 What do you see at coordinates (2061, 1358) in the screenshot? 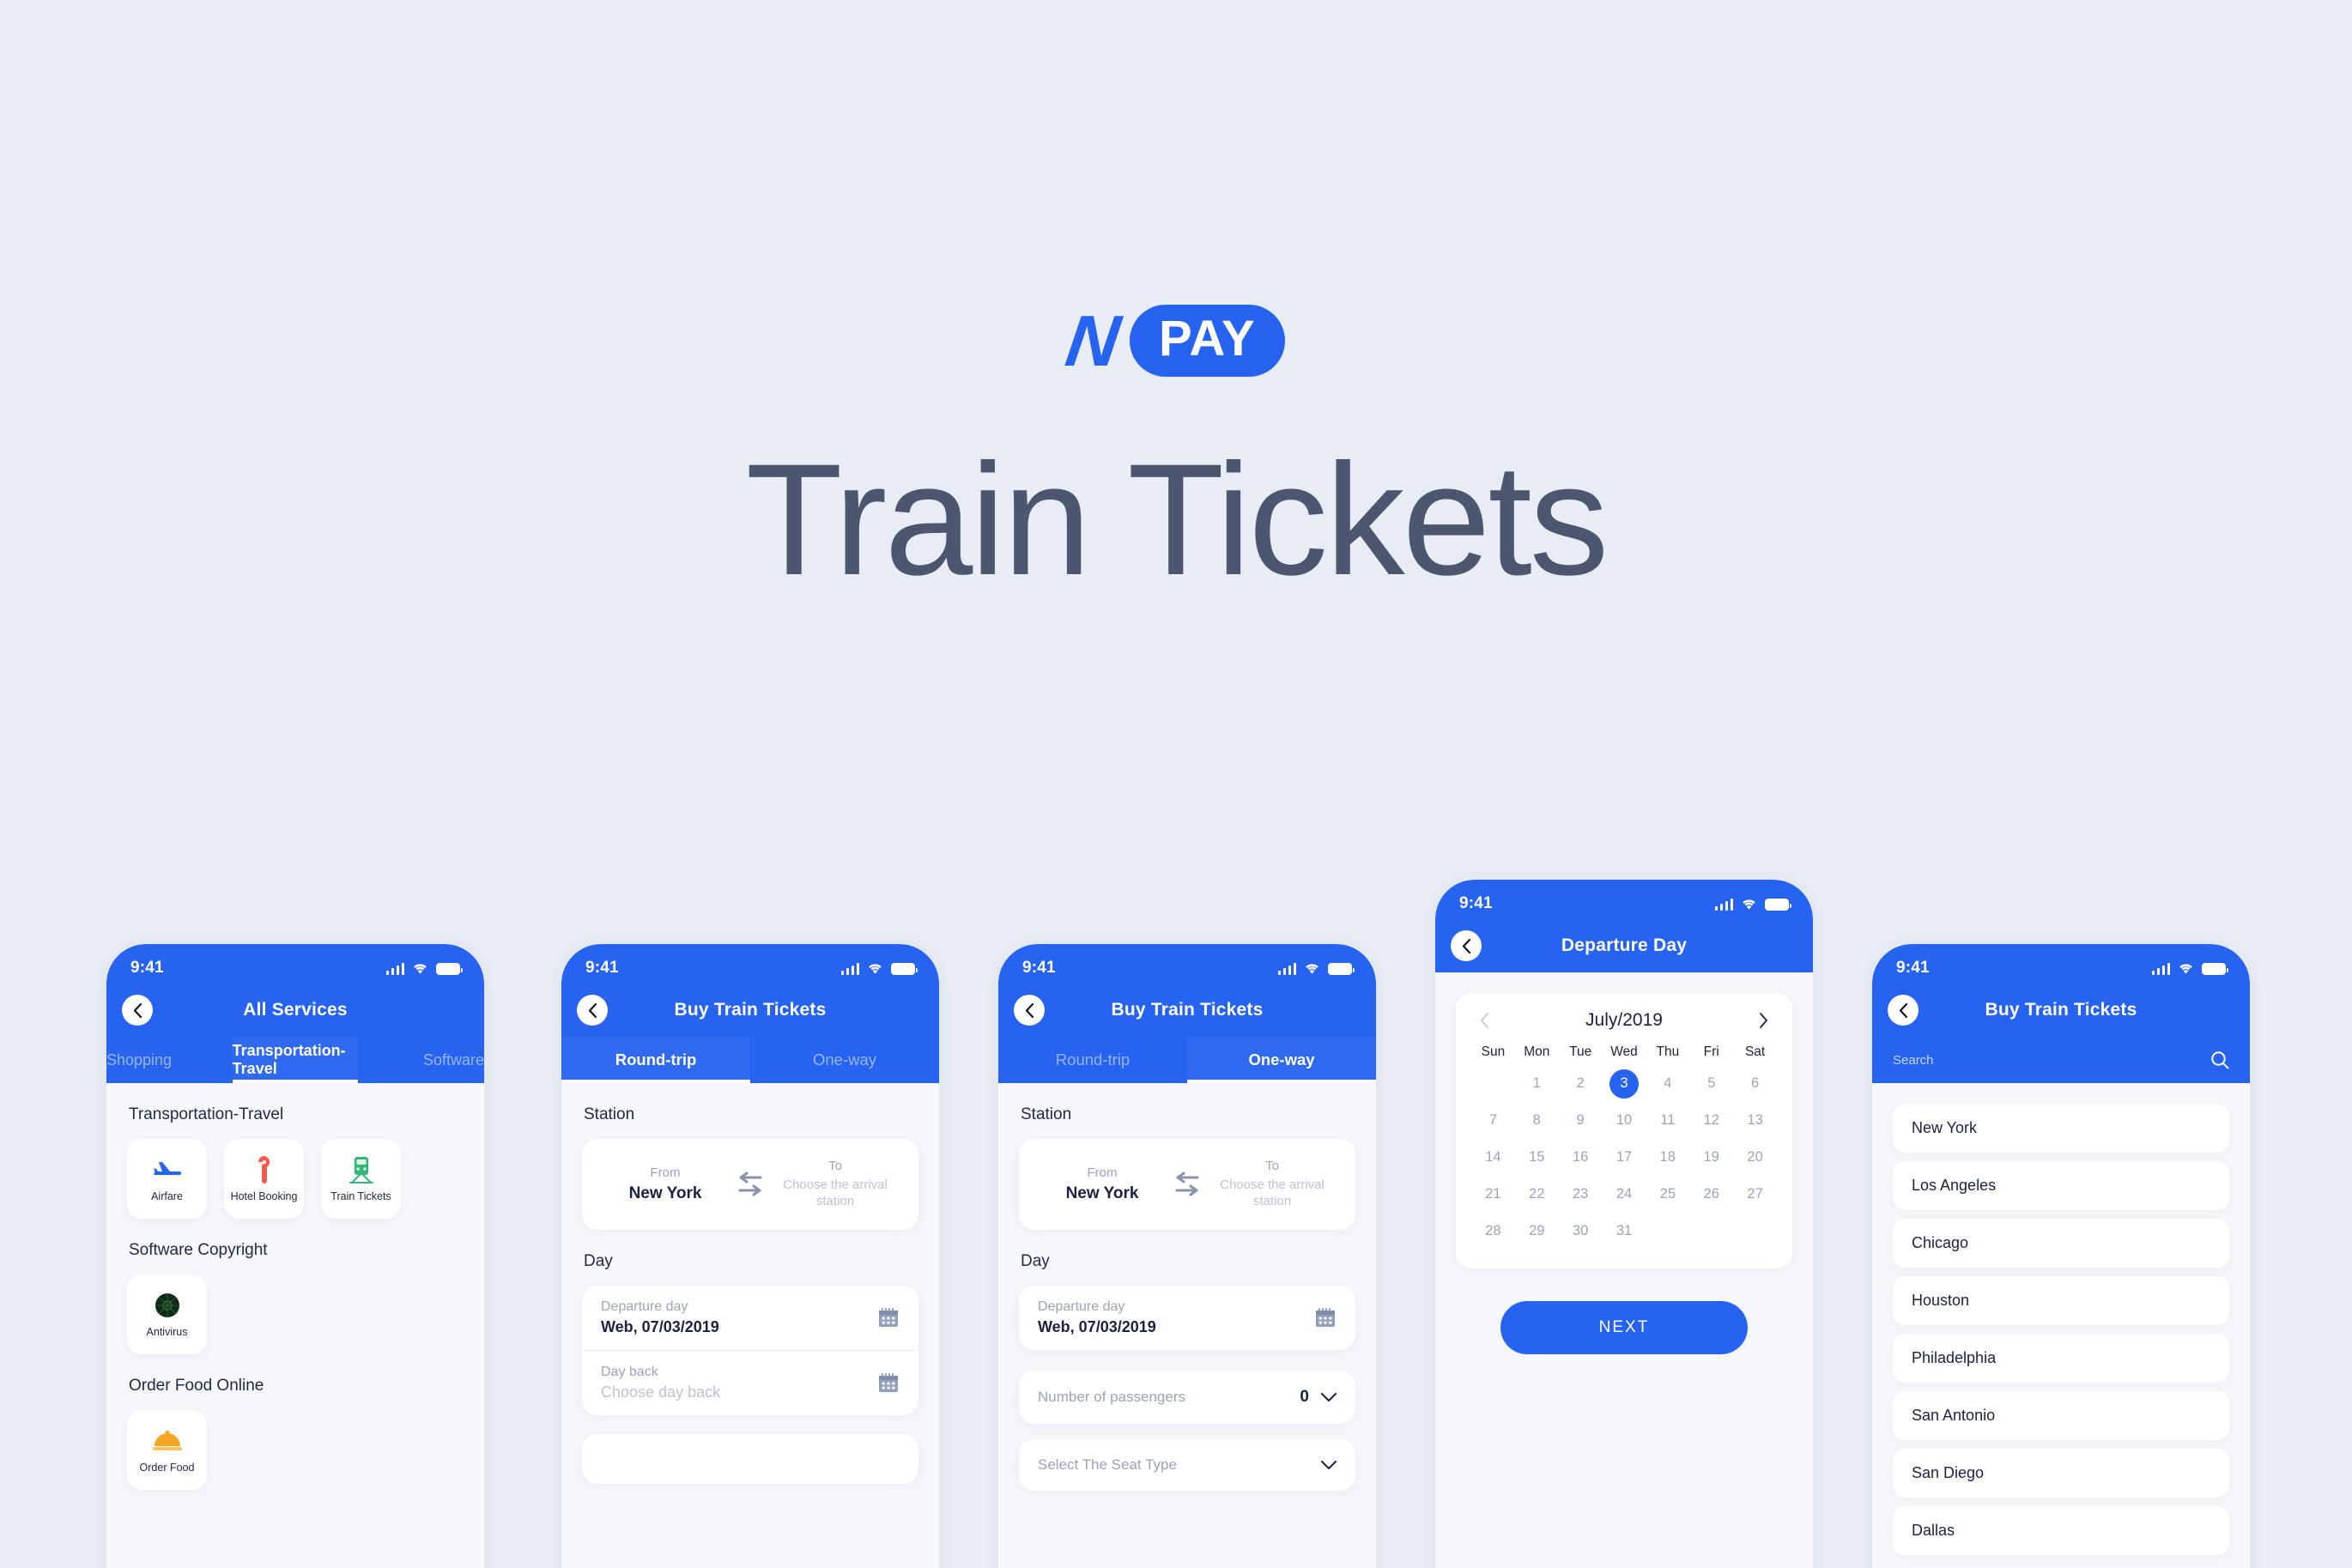
I see `city-list-item: Philadelphia` at bounding box center [2061, 1358].